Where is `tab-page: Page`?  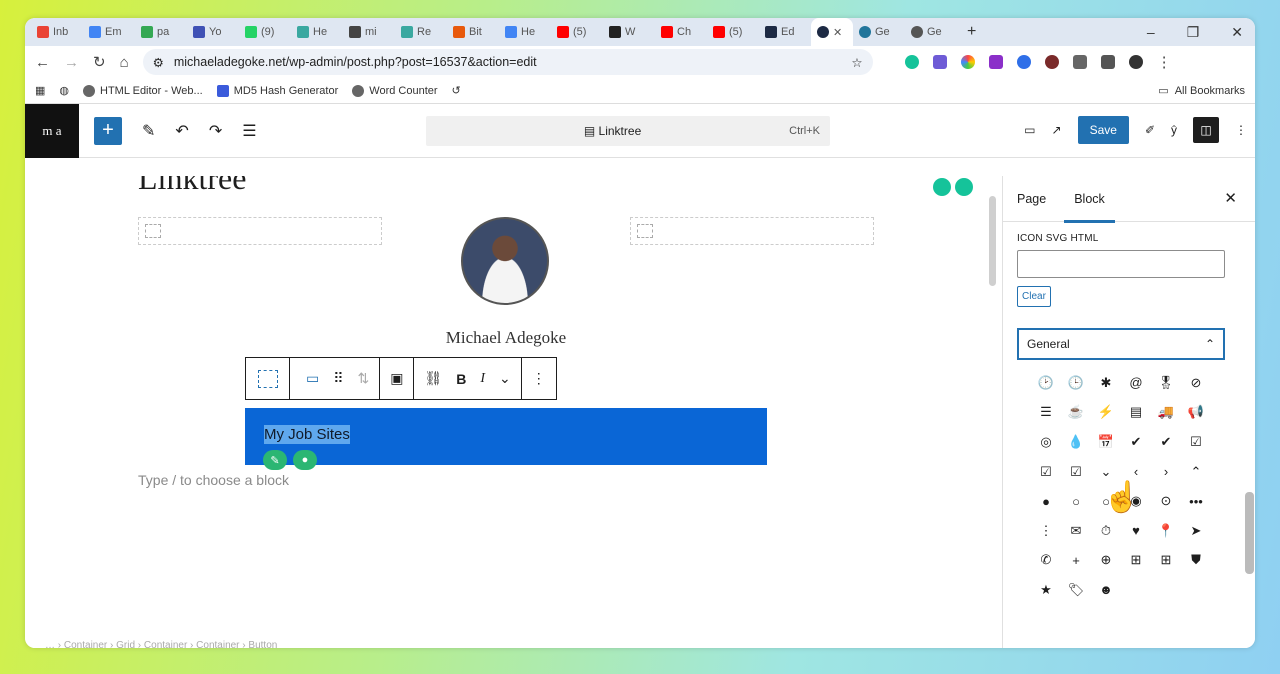 tab-page: Page is located at coordinates (1031, 199).